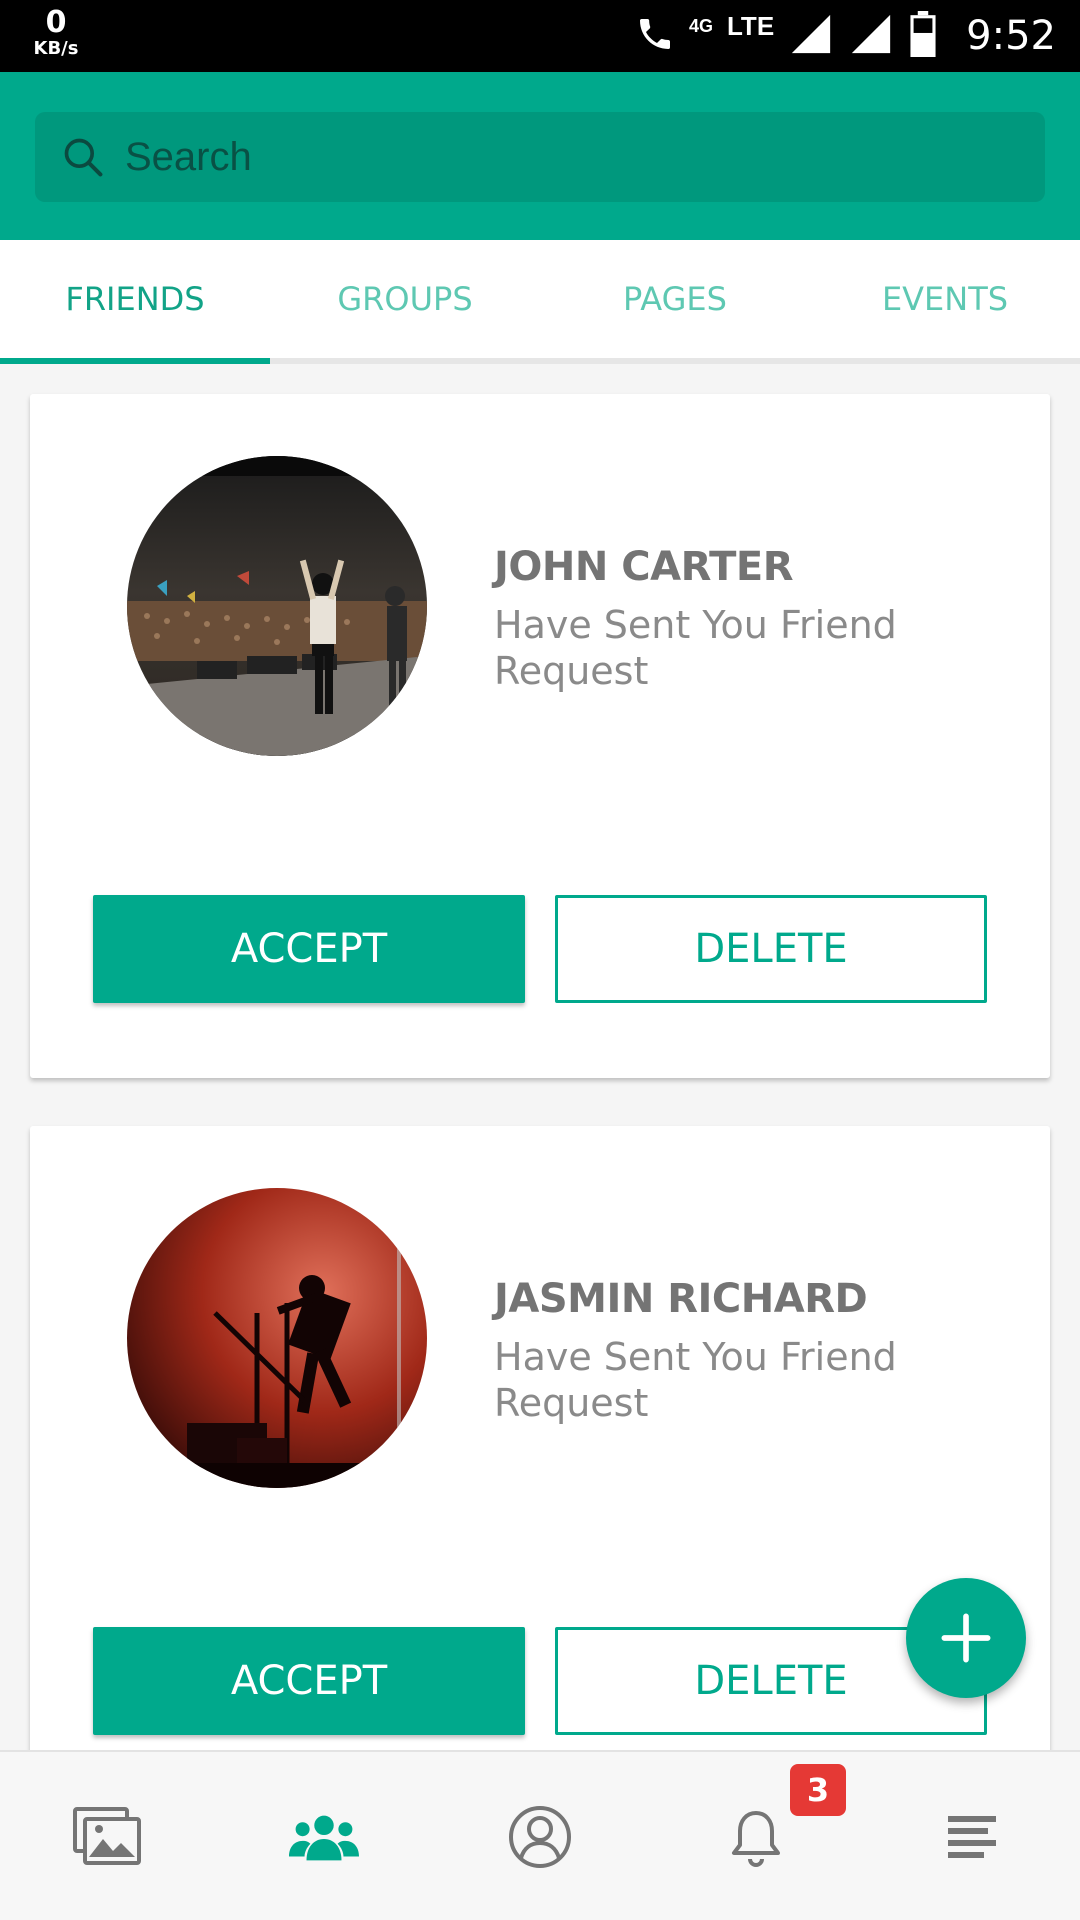 The height and width of the screenshot is (1920, 1080). I want to click on network-speed-value: 0, so click(56, 22).